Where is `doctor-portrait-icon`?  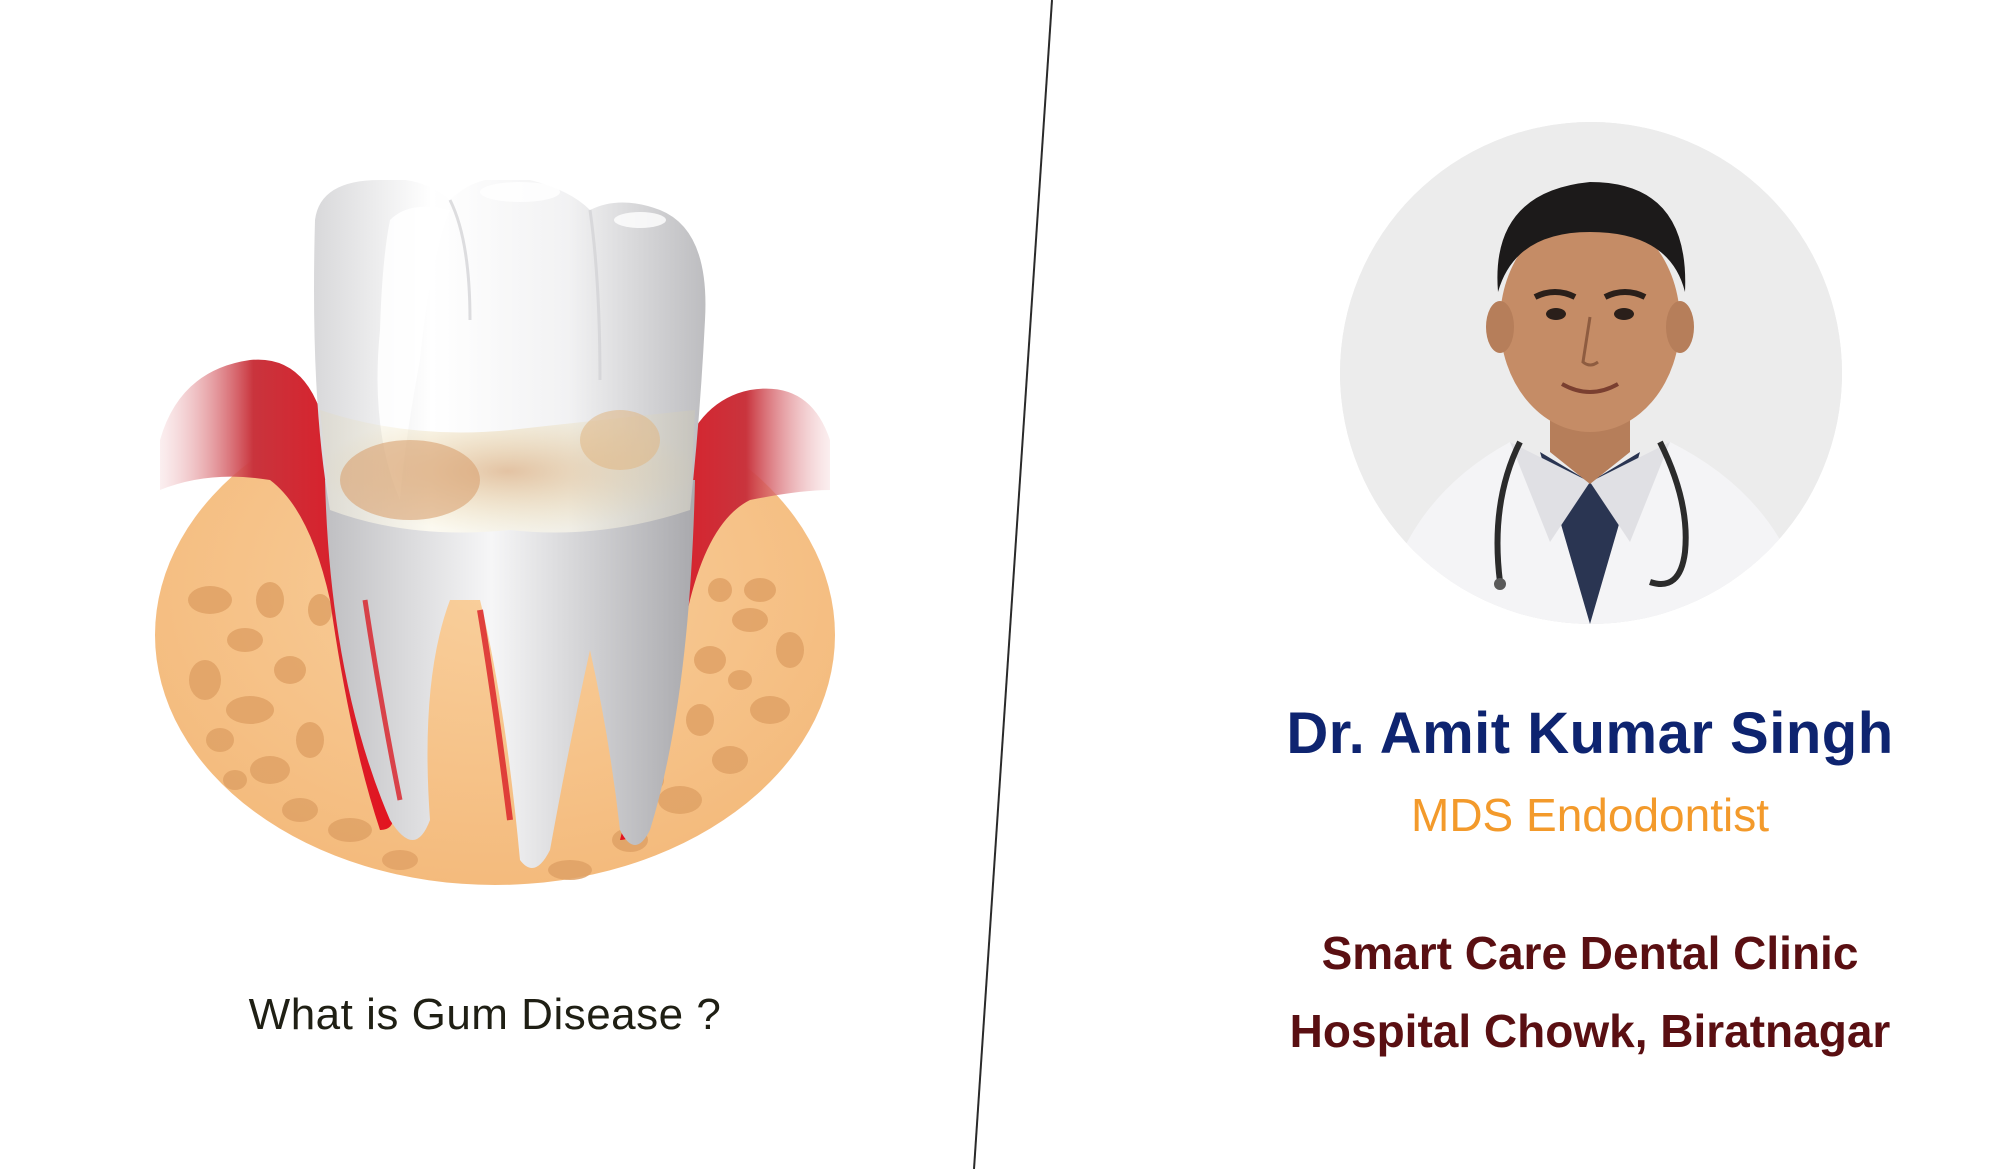
doctor-portrait-icon is located at coordinates (1591, 373).